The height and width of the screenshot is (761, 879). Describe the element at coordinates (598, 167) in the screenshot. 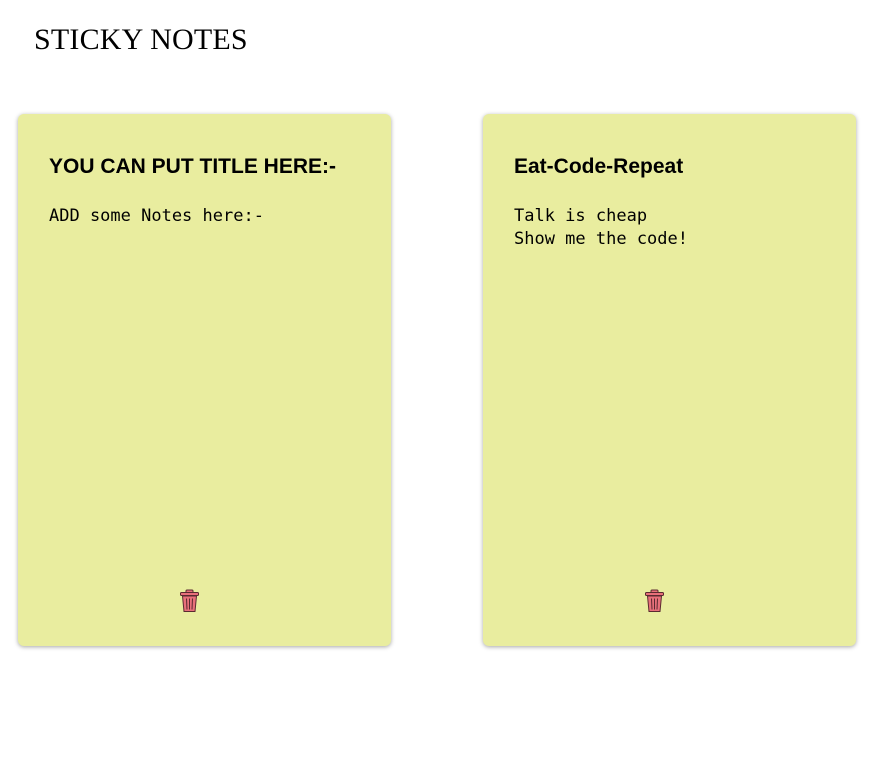

I see `note-title: Eat-Code-Repeat` at that location.